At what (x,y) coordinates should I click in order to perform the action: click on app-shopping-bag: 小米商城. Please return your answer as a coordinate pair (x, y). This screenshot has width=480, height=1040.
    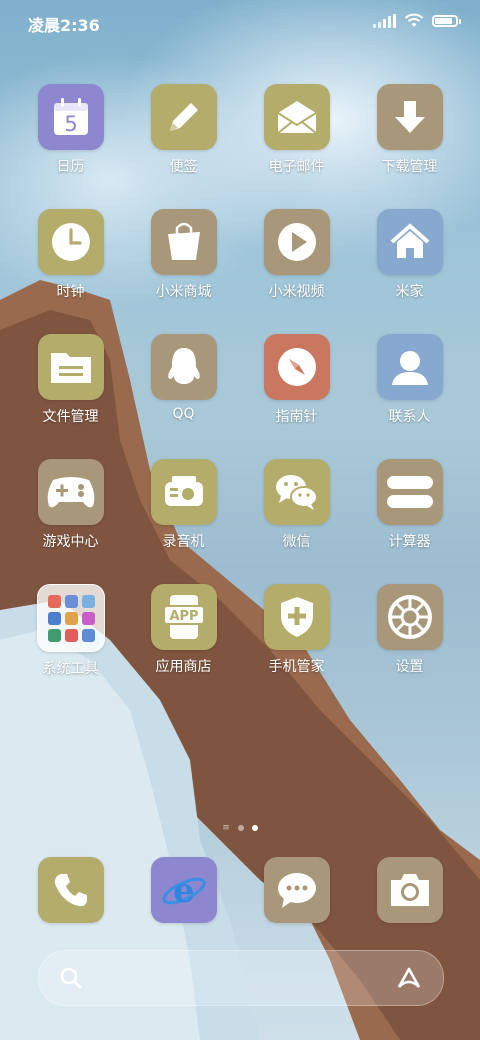
    Looking at the image, I should click on (183, 271).